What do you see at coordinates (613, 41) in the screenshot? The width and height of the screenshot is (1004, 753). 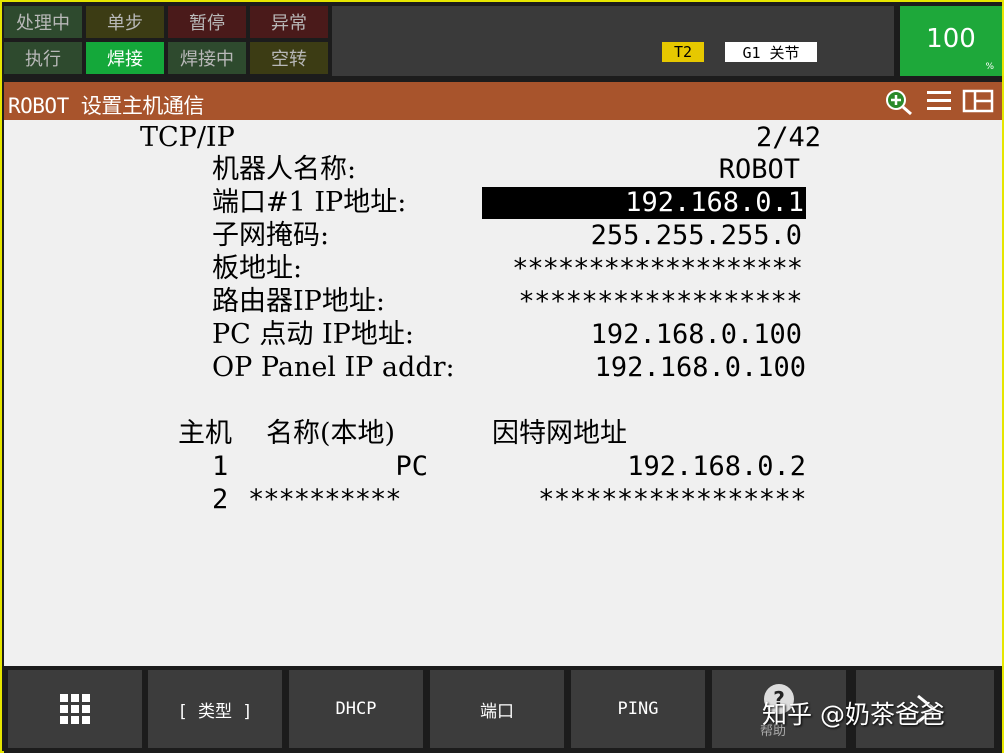 I see `status-message-area` at bounding box center [613, 41].